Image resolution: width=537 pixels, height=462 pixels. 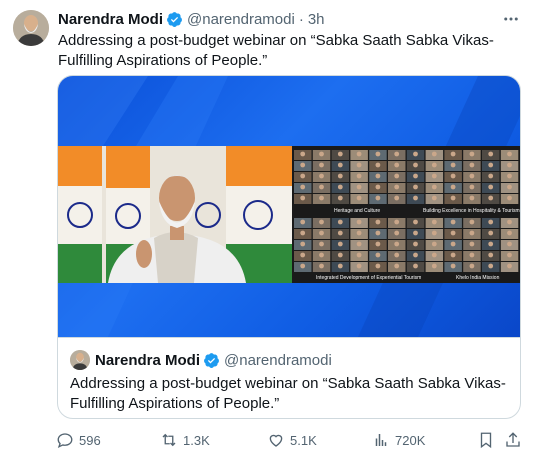 I want to click on bookmark-button, so click(x=488, y=440).